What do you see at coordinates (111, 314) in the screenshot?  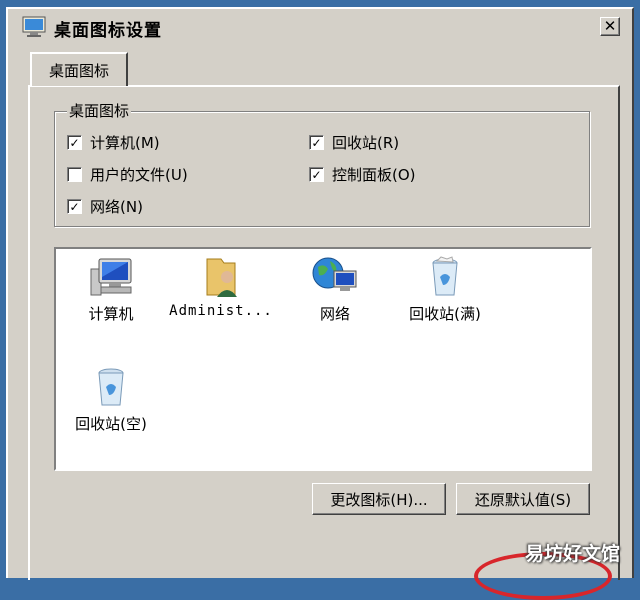 I see `icon-label: 计算机` at bounding box center [111, 314].